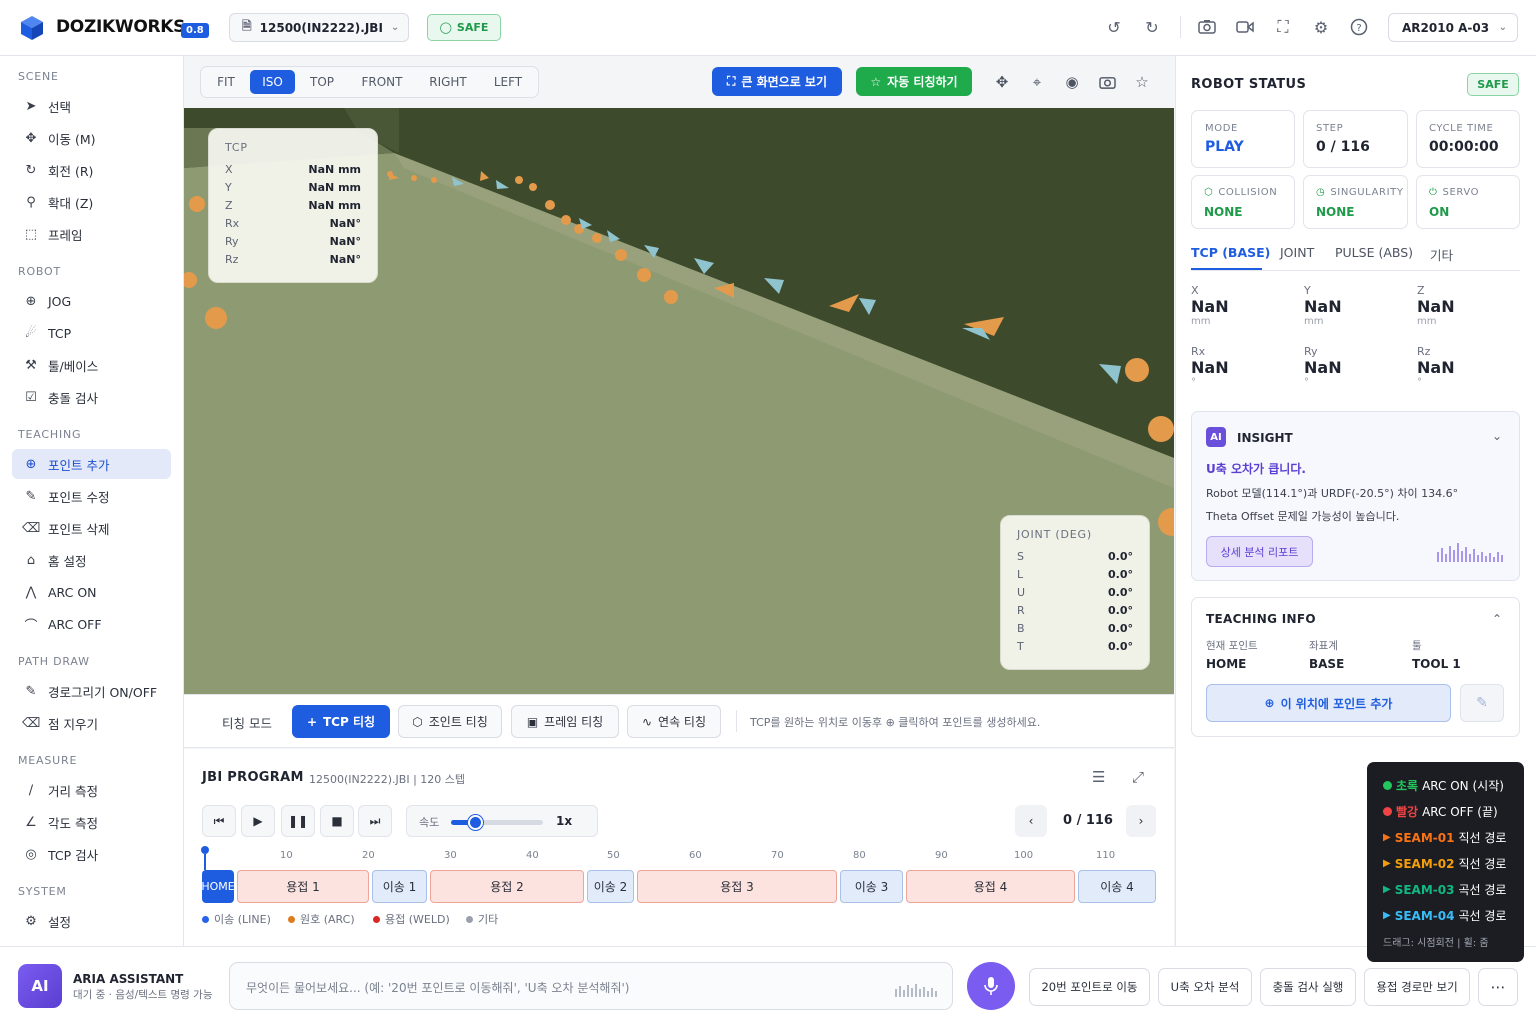  Describe the element at coordinates (1436, 943) in the screenshot. I see `seam-legend-footer: 드래그: 시점회전 | 휠: 줌` at that location.